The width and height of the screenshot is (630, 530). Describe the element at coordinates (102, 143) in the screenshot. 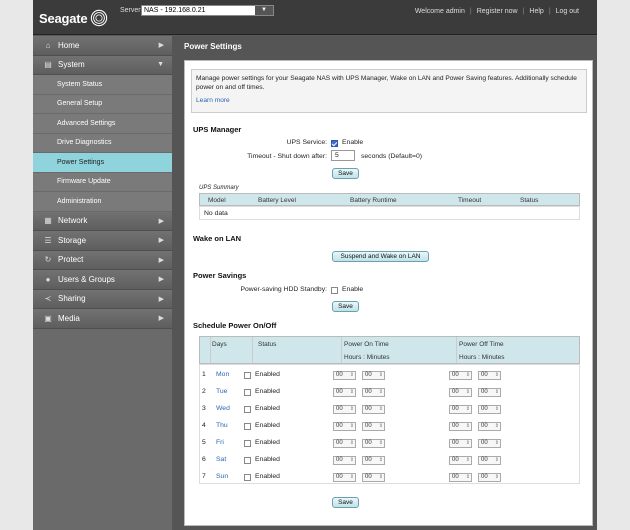

I see `sidebar-subitem-drive-diagnostics: Drive Diagnostics` at that location.